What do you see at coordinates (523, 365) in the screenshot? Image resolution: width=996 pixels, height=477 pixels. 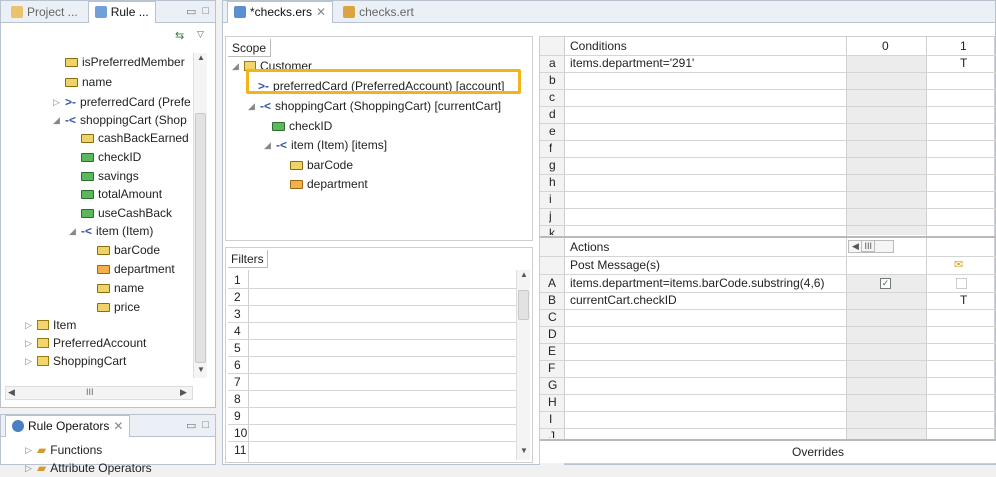 I see `filters-vscrollbar: ▲ ▼` at bounding box center [523, 365].